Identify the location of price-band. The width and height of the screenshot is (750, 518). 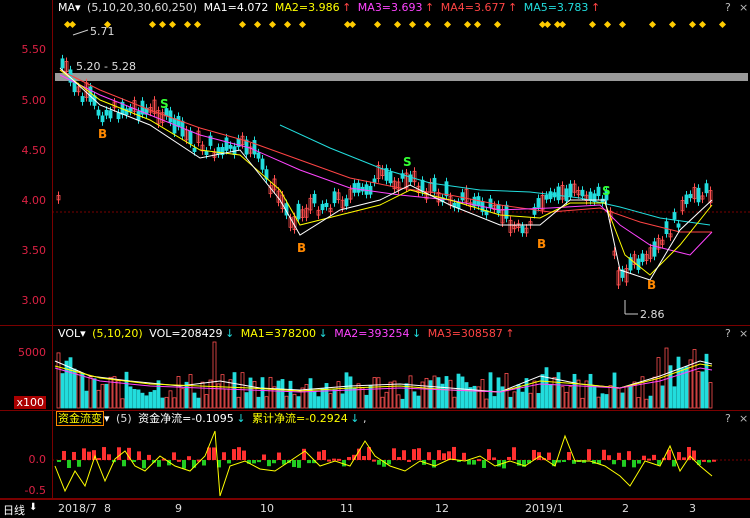
(401, 77).